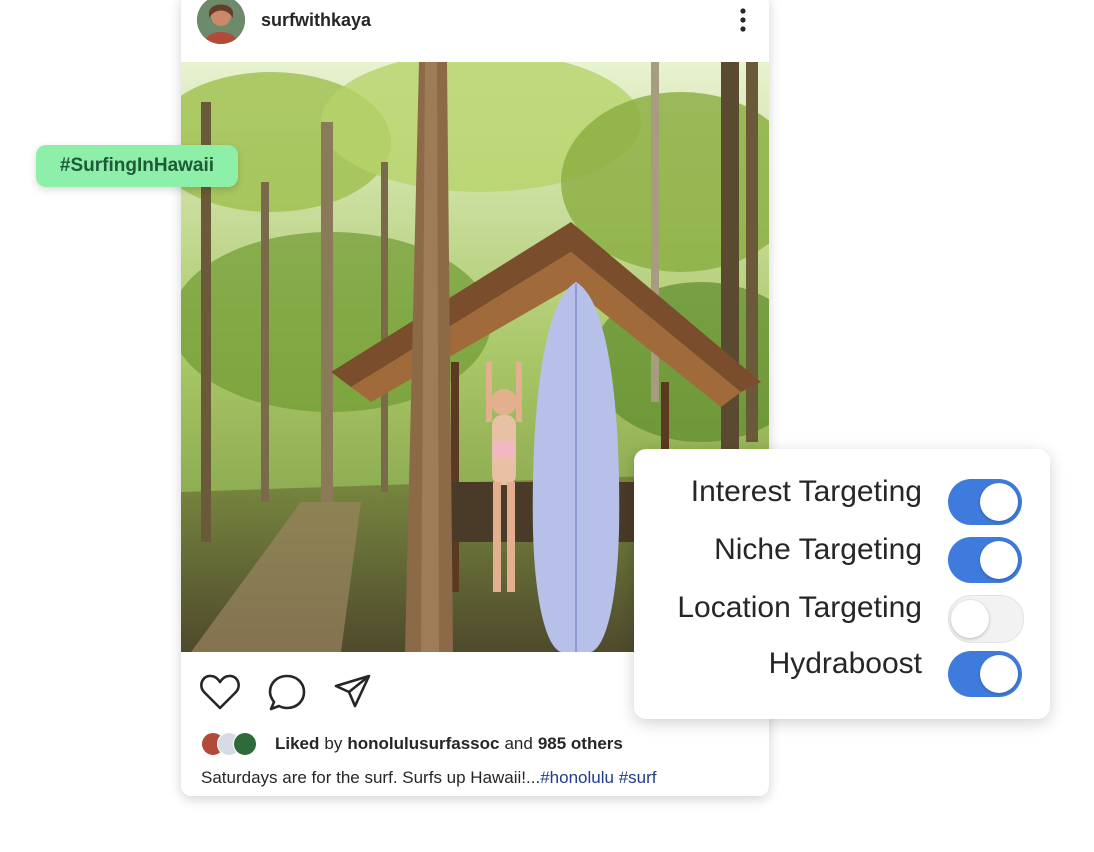 This screenshot has height=852, width=1094. What do you see at coordinates (806, 491) in the screenshot?
I see `targeting-label: Interest Targeting` at bounding box center [806, 491].